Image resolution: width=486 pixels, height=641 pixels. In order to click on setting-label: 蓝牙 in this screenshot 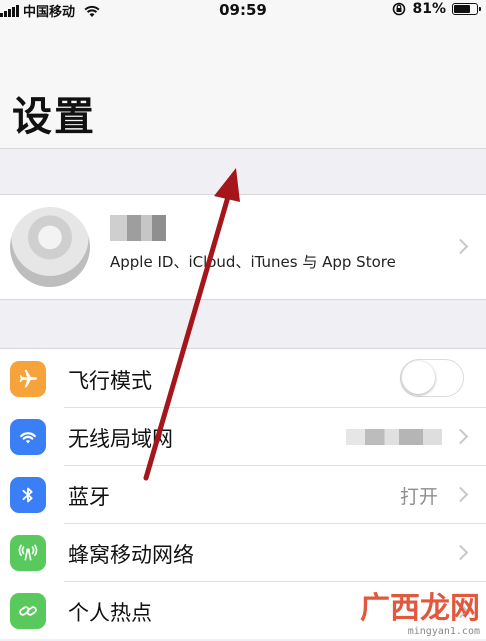, I will do `click(89, 497)`.